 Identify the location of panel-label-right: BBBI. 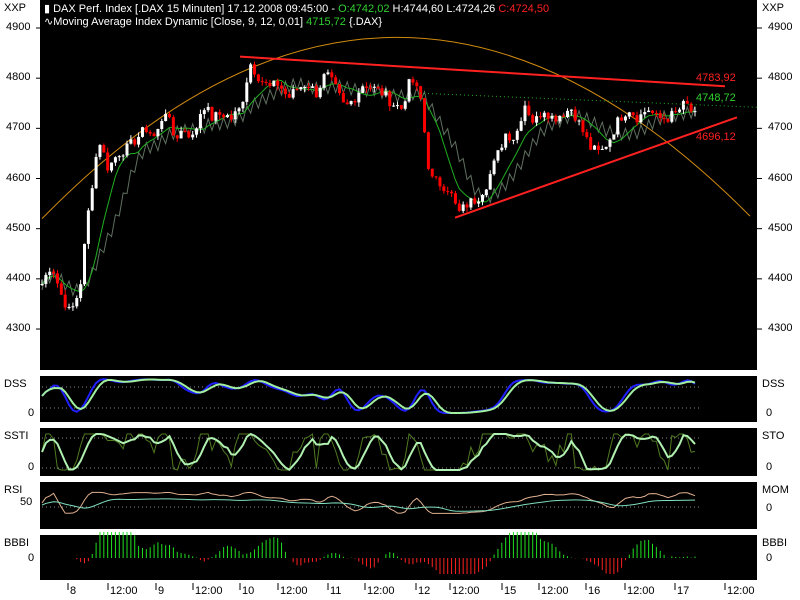
(775, 543).